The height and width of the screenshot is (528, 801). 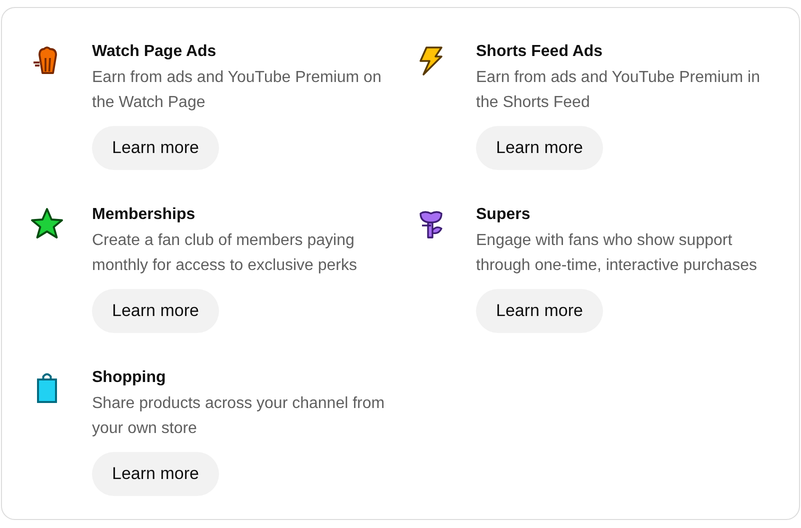 I want to click on feature-description: Share products across your channel from your own store, so click(x=239, y=416).